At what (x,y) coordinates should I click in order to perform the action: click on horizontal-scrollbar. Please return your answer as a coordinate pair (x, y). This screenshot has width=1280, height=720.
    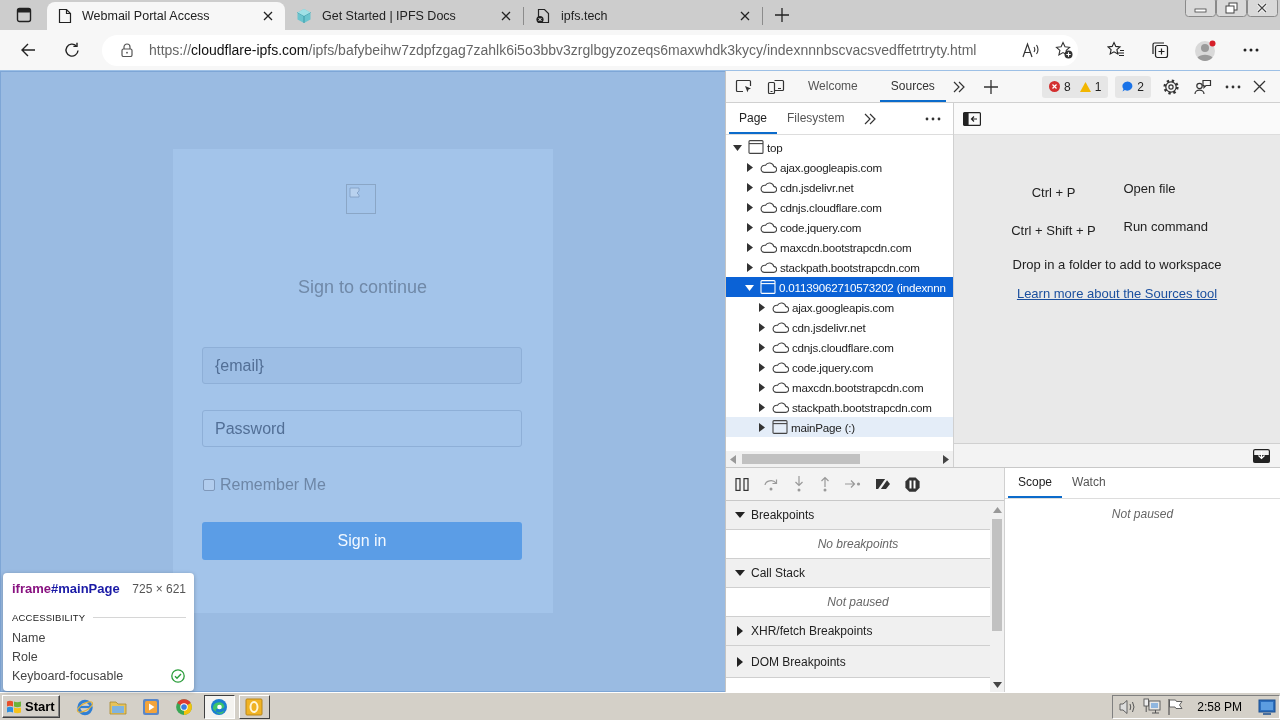
    Looking at the image, I should click on (839, 459).